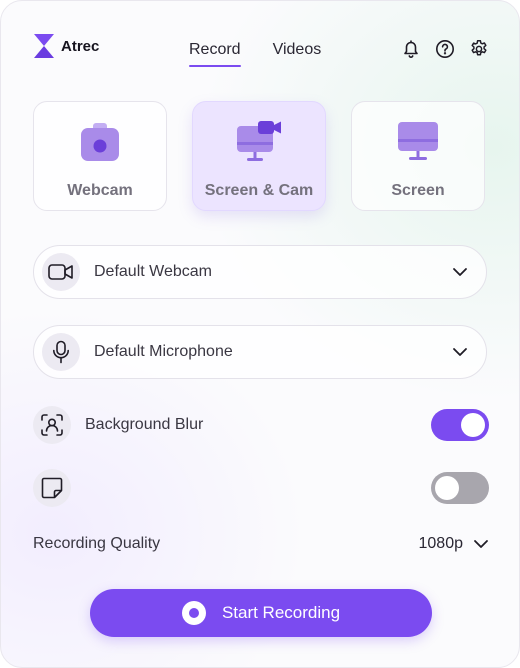 The image size is (520, 668). Describe the element at coordinates (255, 54) in the screenshot. I see `main-nav: Record Videos` at that location.